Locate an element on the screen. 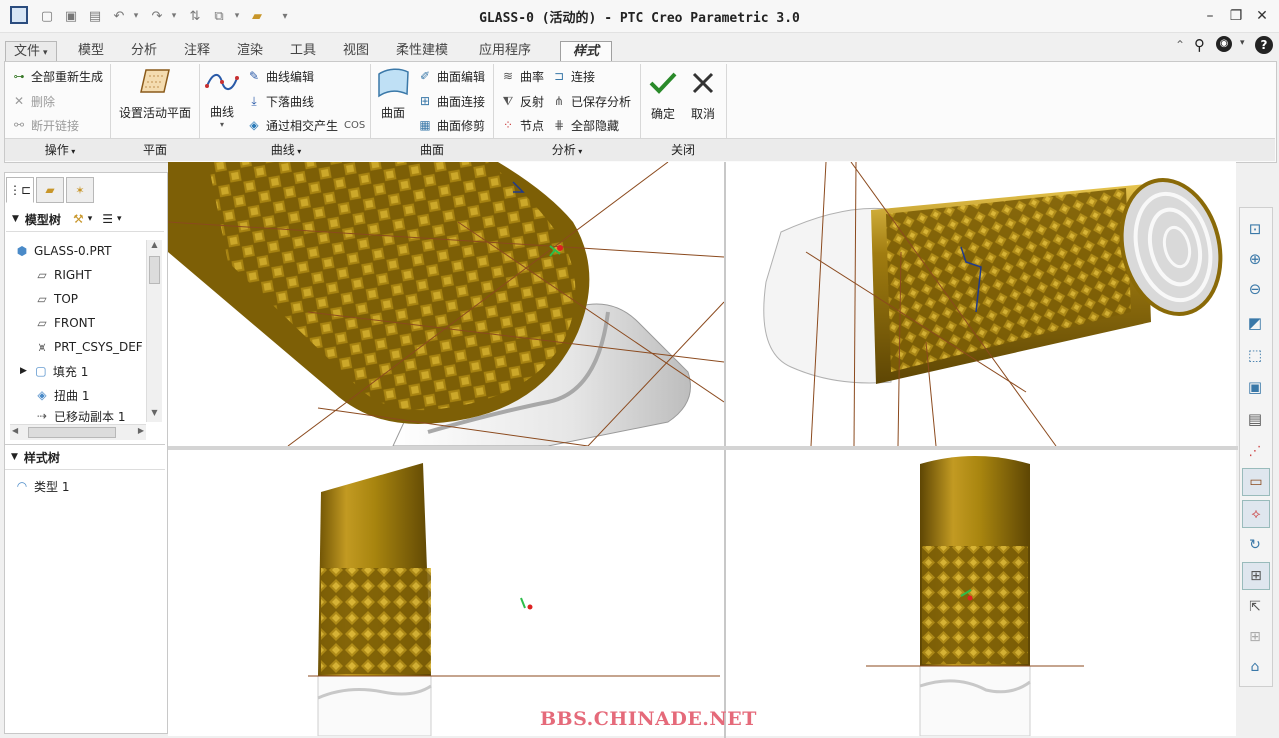 This screenshot has width=1279, height=738. reflection-button: ⧨ 反射 is located at coordinates (521, 101).